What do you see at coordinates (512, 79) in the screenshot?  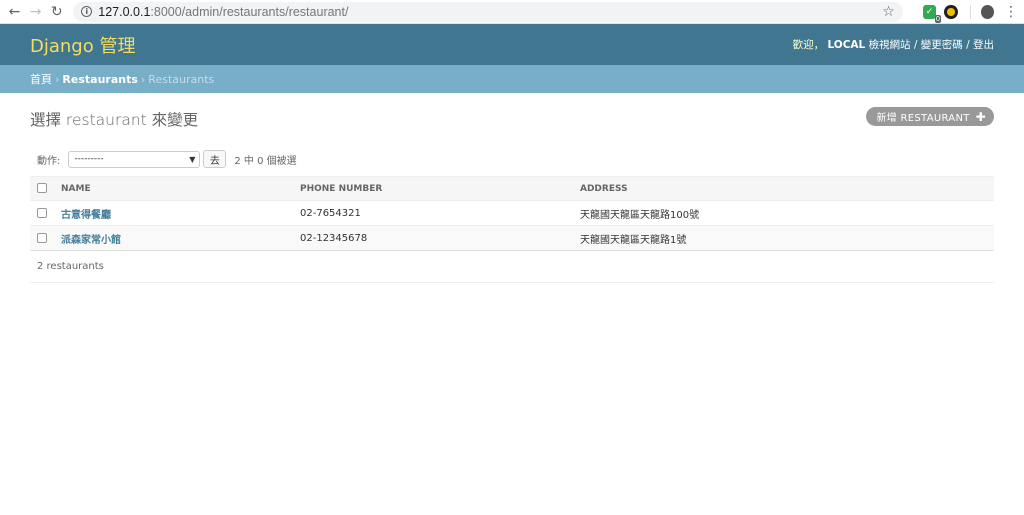 I see `breadcrumb: 首頁 › Restaurants › Restaurants` at bounding box center [512, 79].